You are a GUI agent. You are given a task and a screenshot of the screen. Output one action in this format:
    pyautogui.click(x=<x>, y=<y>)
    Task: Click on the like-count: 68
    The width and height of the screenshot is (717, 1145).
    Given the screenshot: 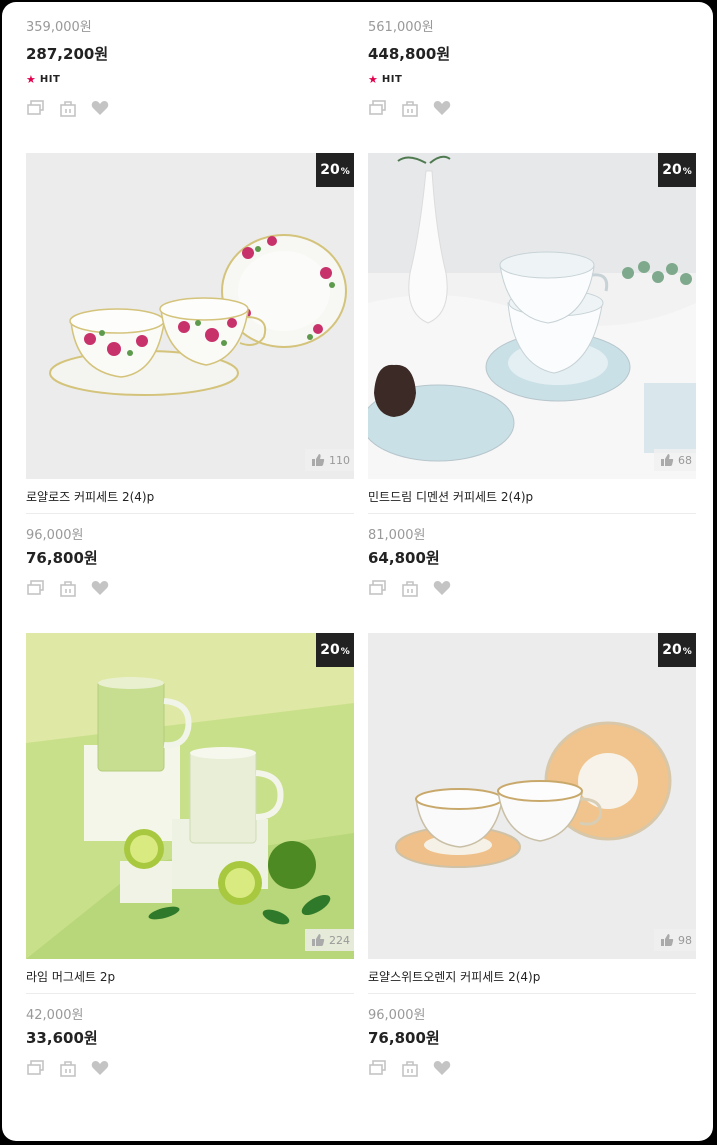 What is the action you would take?
    pyautogui.click(x=675, y=460)
    